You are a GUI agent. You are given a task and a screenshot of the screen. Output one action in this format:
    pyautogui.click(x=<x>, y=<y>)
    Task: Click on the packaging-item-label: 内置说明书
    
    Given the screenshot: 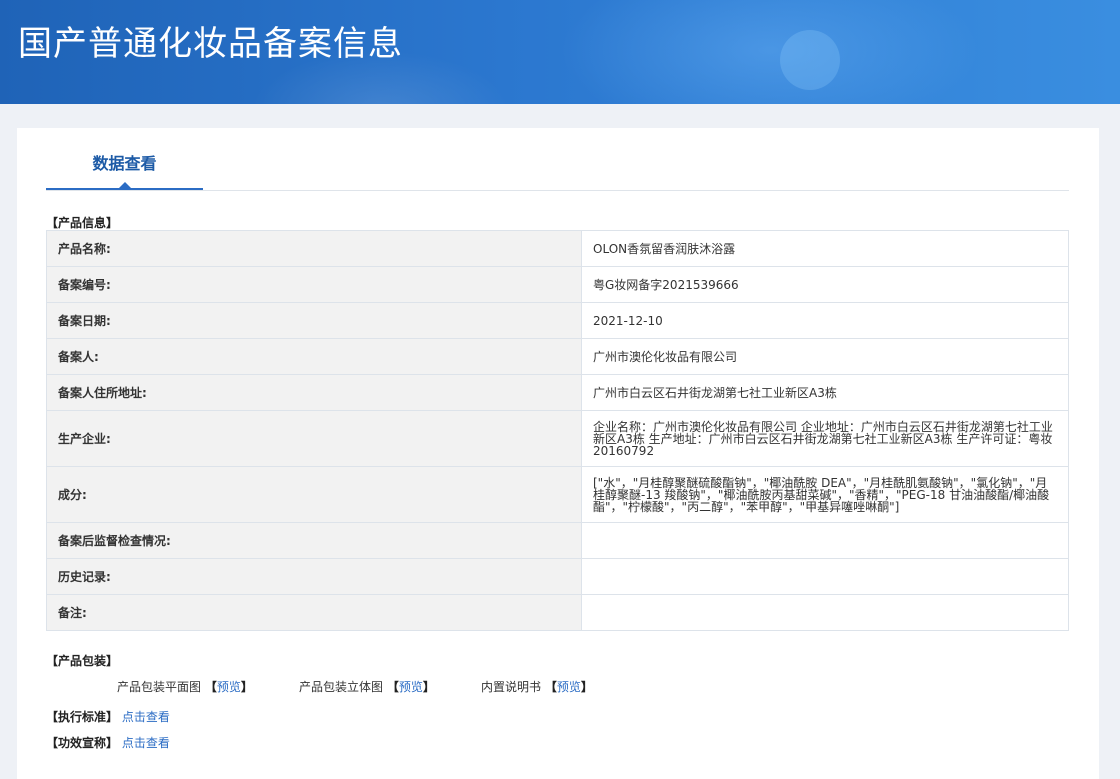 What is the action you would take?
    pyautogui.click(x=511, y=687)
    